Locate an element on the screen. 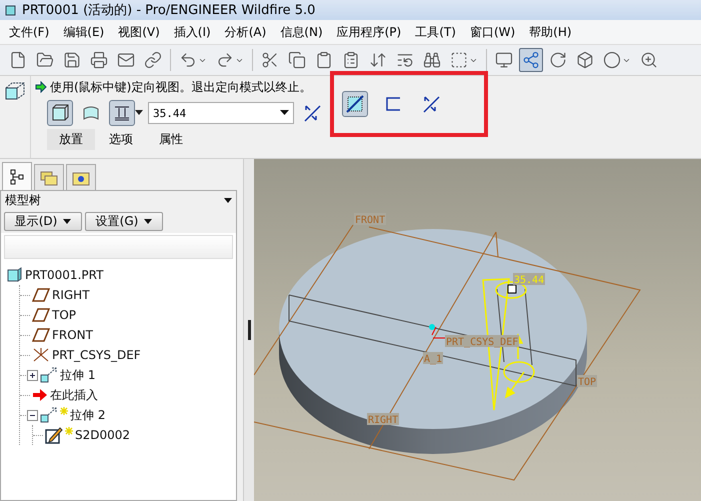  dropdown-button: 设置(G) is located at coordinates (124, 221).